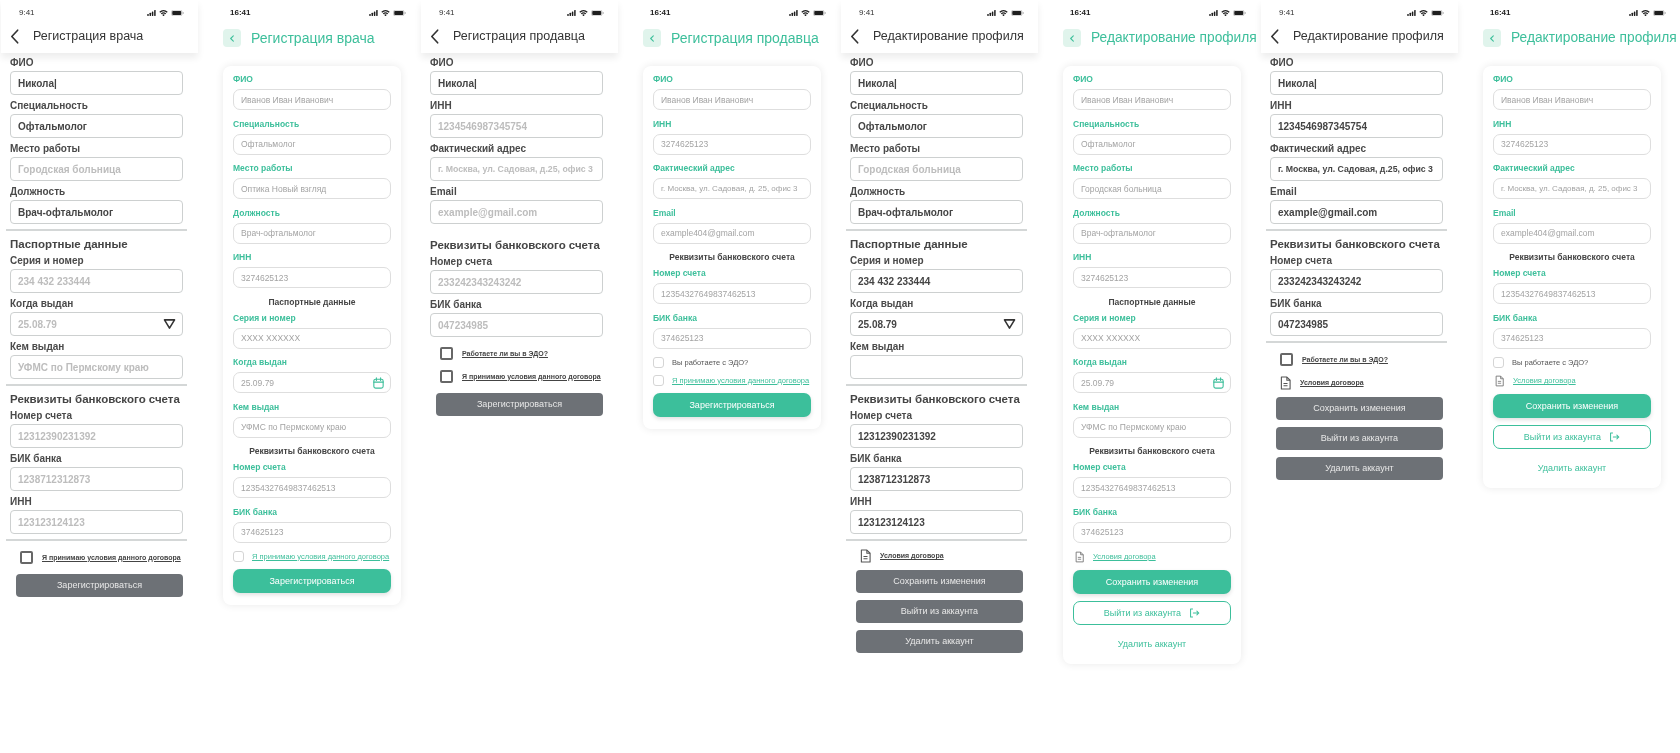 Image resolution: width=1680 pixels, height=753 pixels. What do you see at coordinates (312, 302) in the screenshot?
I see `section-heading: Паспортные данные` at bounding box center [312, 302].